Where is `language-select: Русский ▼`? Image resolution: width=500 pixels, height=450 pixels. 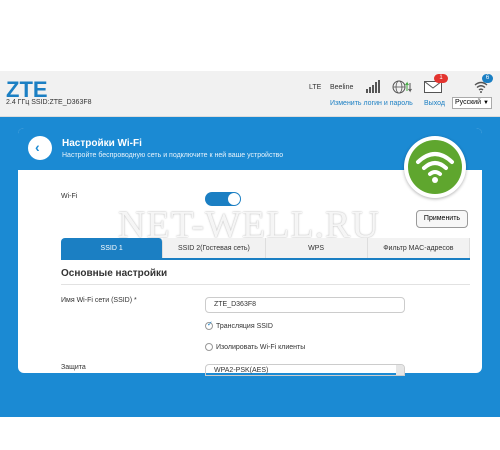 language-select: Русский ▼ is located at coordinates (472, 103).